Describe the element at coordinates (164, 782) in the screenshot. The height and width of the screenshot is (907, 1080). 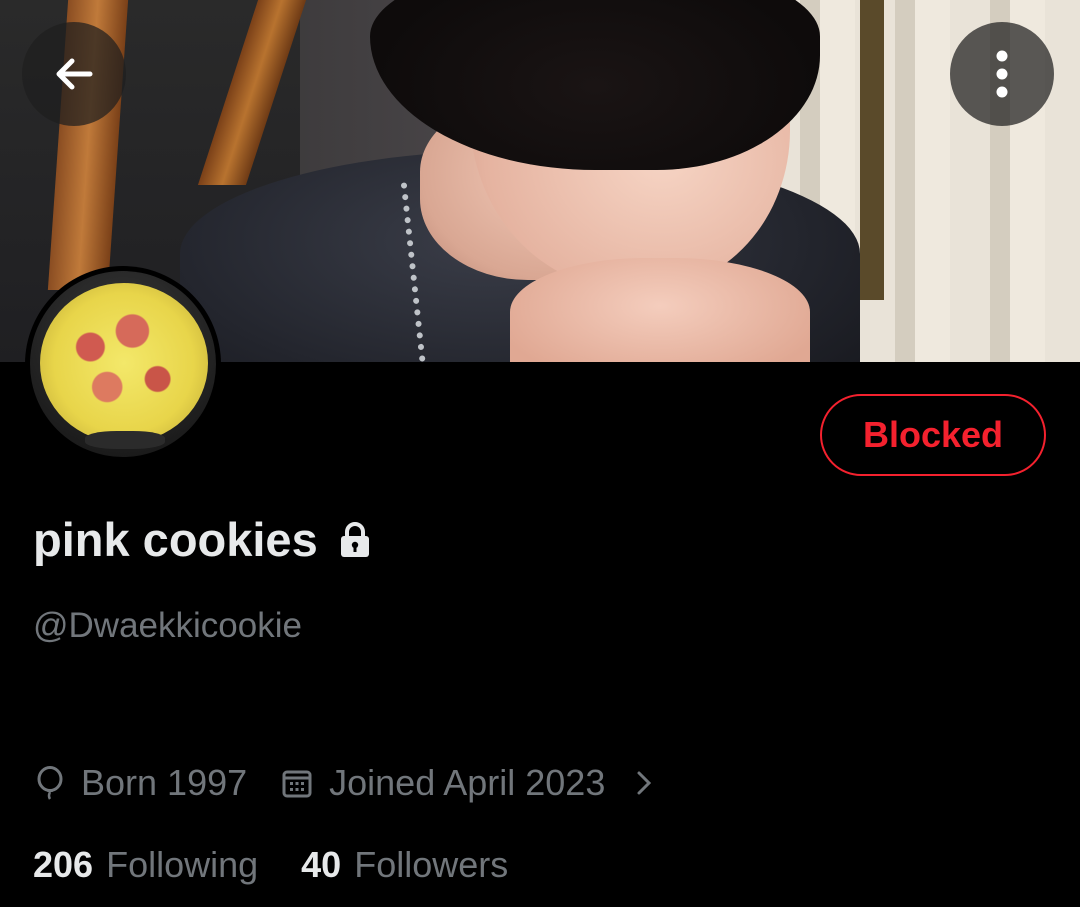
I see `born-text: Born 1997` at that location.